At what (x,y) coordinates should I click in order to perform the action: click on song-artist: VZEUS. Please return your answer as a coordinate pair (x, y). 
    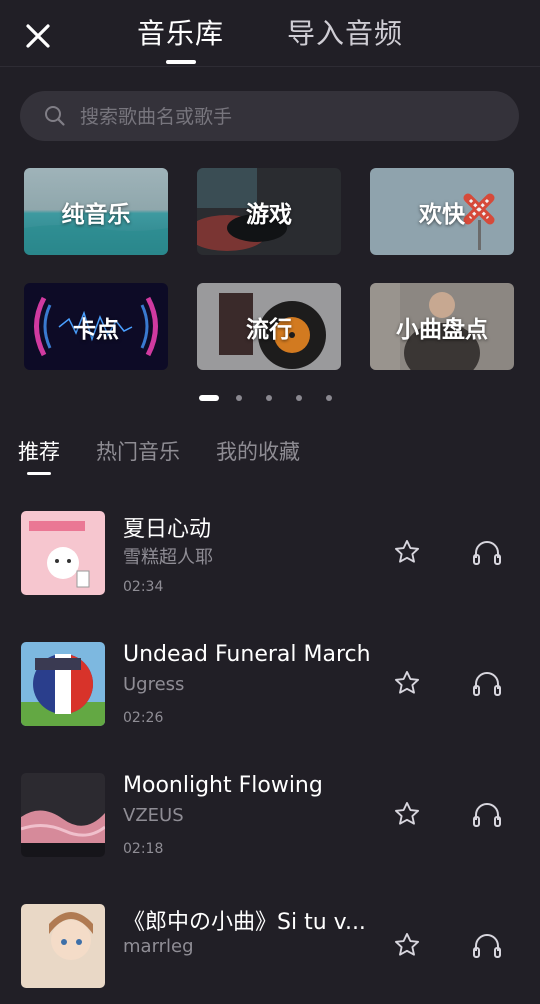
    Looking at the image, I should click on (153, 815).